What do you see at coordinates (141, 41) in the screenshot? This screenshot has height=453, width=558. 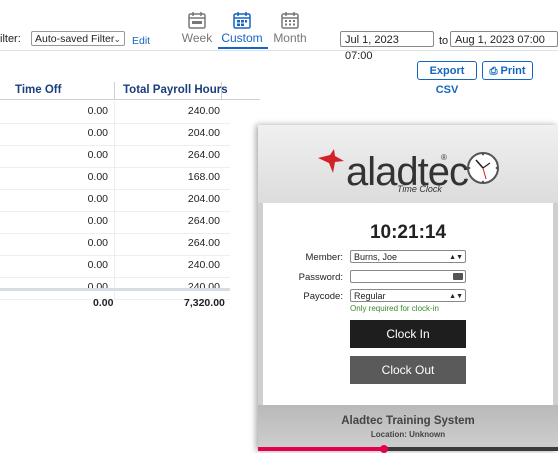 I see `edit-filter-link: Edit` at bounding box center [141, 41].